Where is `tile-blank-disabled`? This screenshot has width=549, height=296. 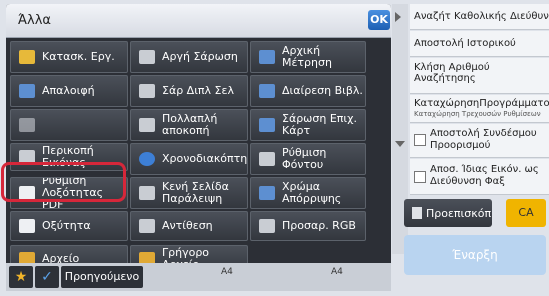
tile-blank-disabled is located at coordinates (69, 125).